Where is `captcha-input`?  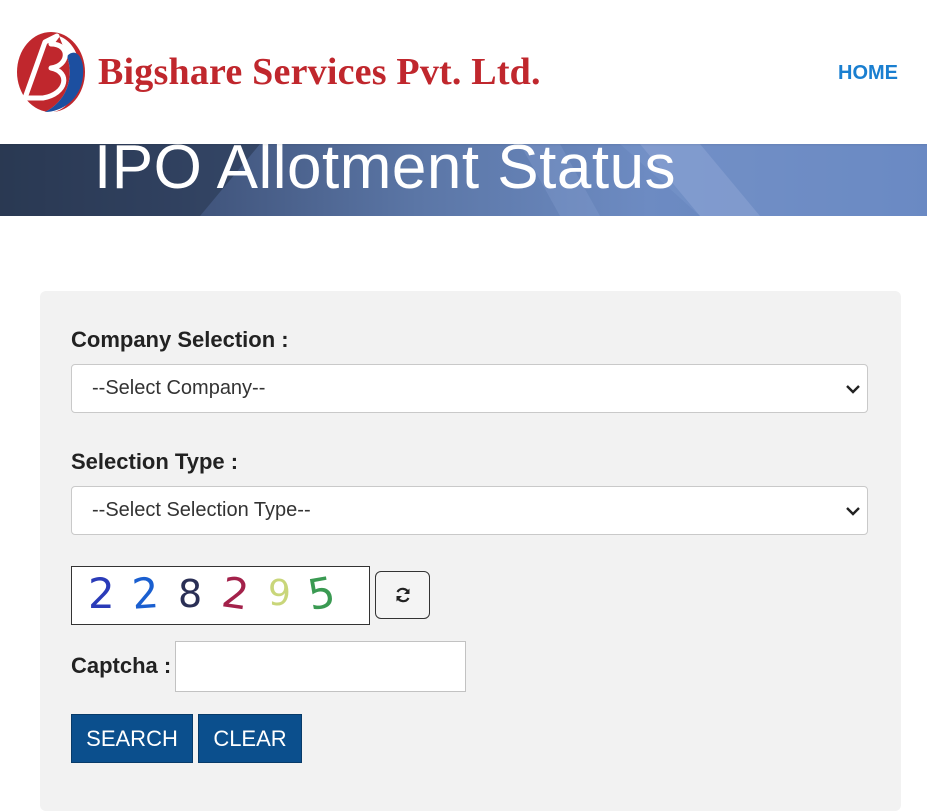
captcha-input is located at coordinates (320, 666).